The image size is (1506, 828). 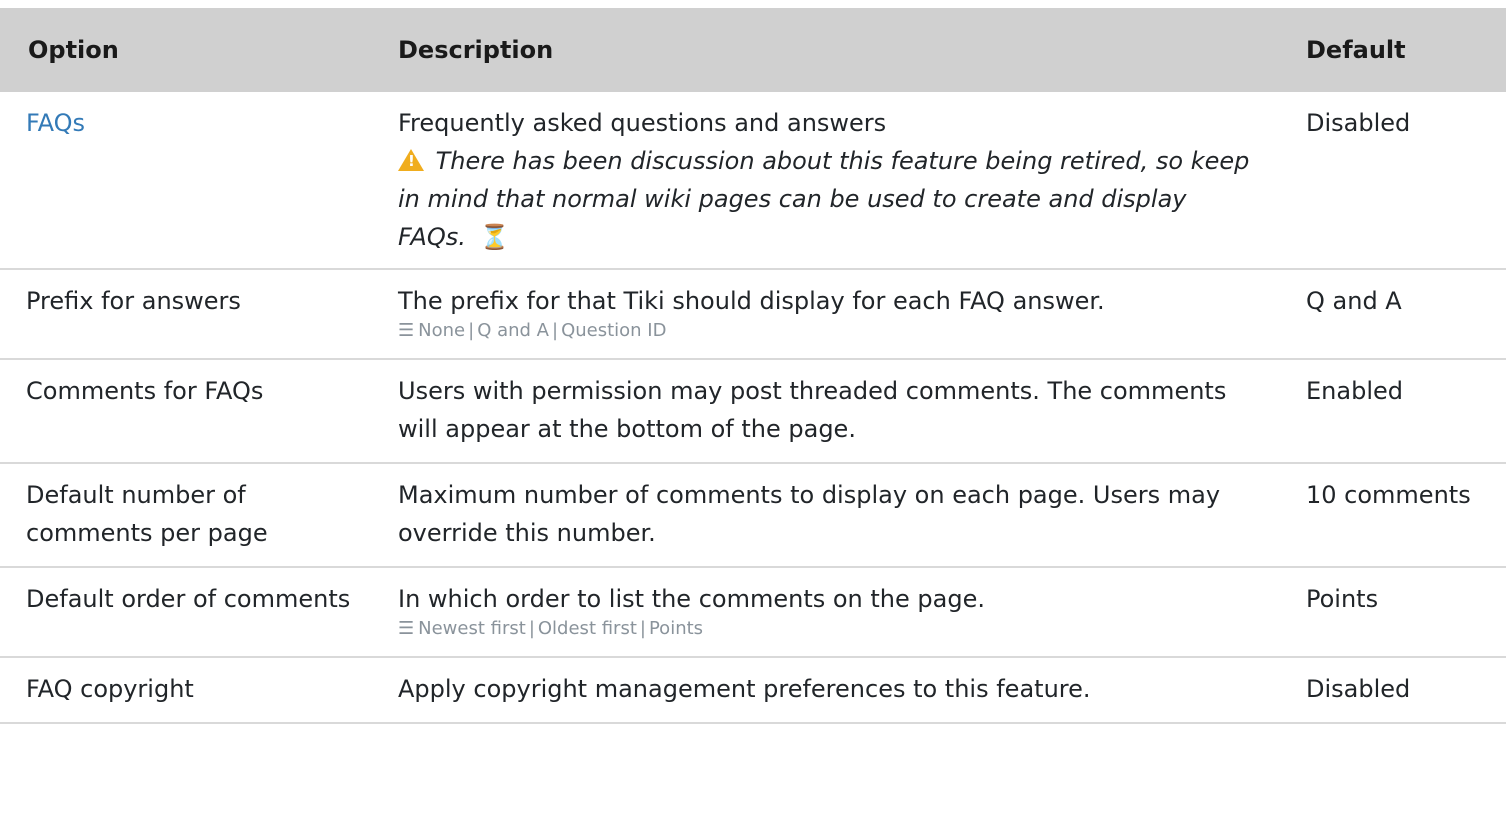 I want to click on default-cell: 10 comments, so click(x=1394, y=515).